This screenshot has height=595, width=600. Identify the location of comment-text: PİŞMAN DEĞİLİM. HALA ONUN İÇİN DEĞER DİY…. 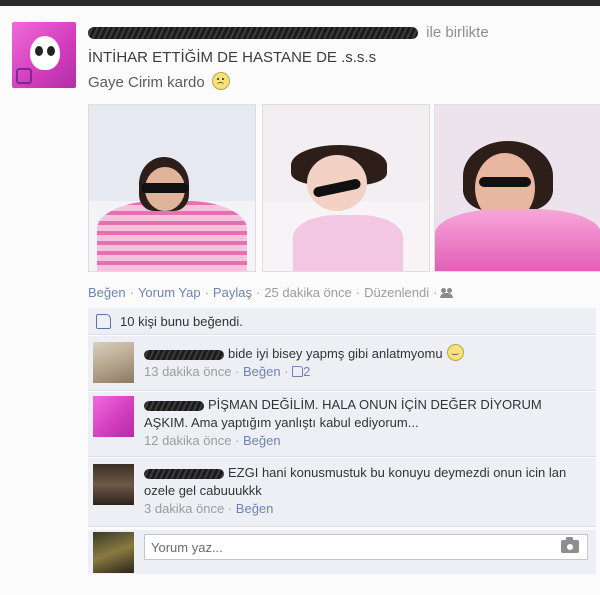
(343, 413).